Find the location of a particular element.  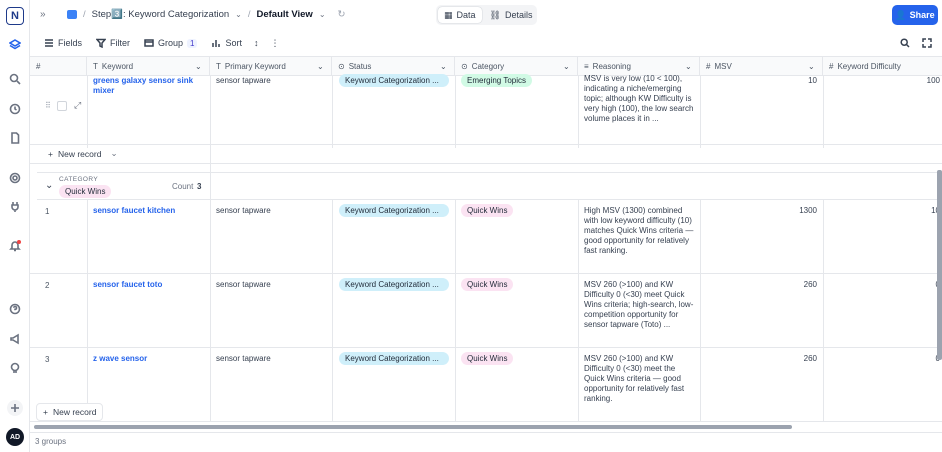

footer-status: 3 groups is located at coordinates (486, 442).